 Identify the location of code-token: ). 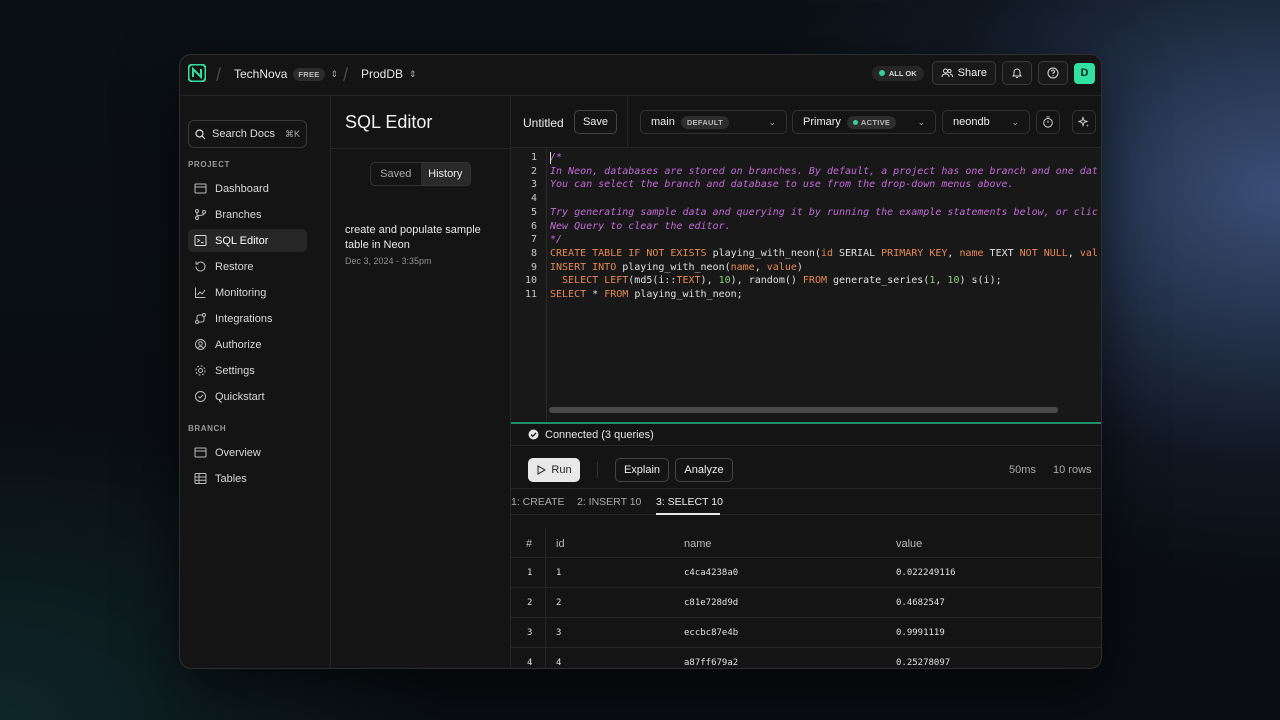
(799, 267).